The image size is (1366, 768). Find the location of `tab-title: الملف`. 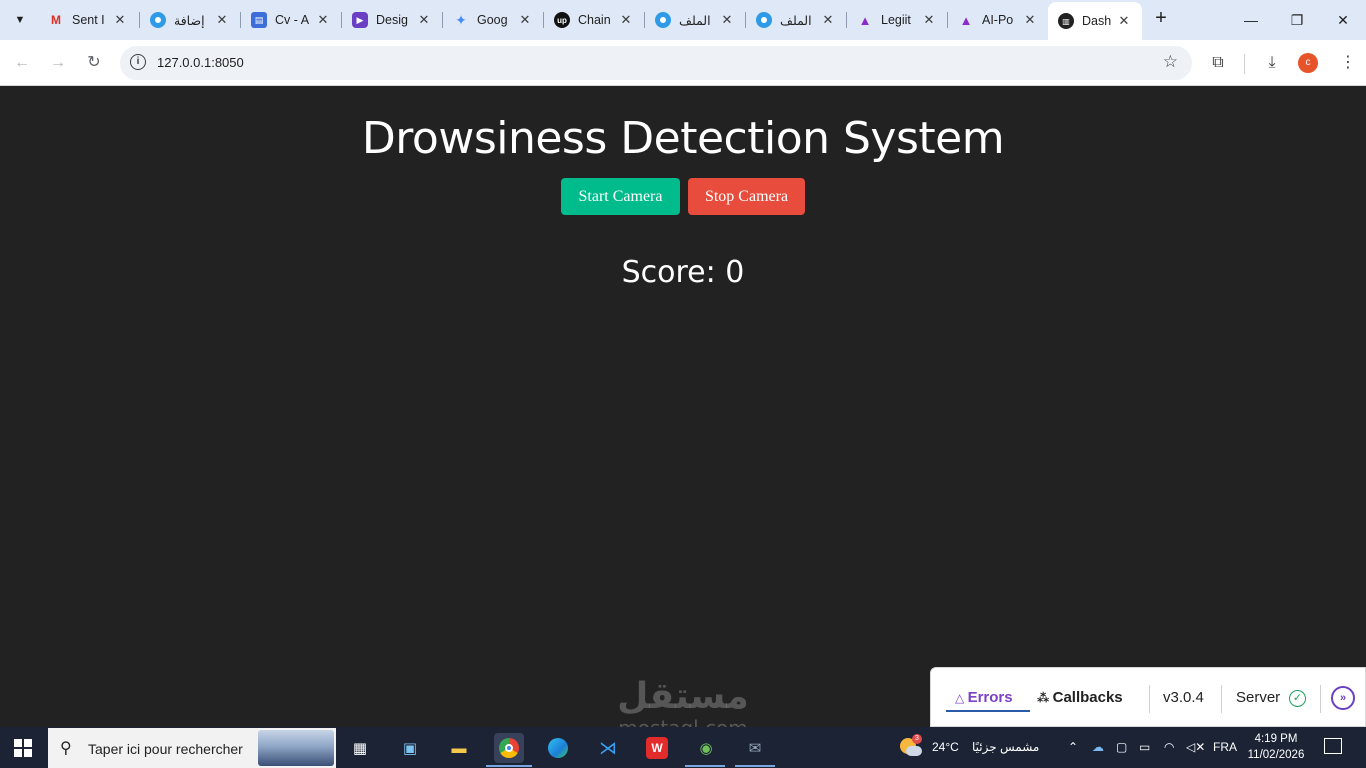

tab-title: الملف is located at coordinates (695, 20).